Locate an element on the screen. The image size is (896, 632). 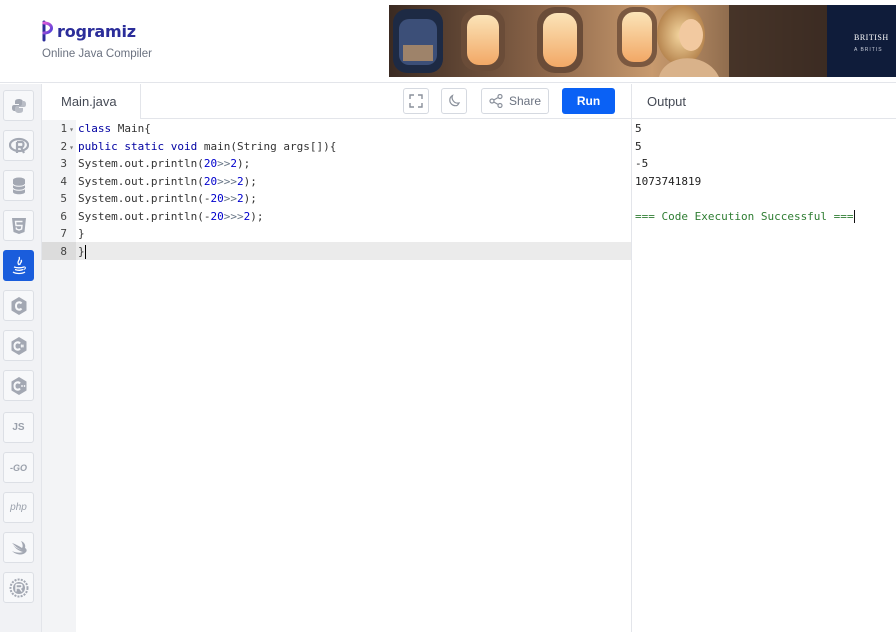
python-icon is located at coordinates (18, 105).